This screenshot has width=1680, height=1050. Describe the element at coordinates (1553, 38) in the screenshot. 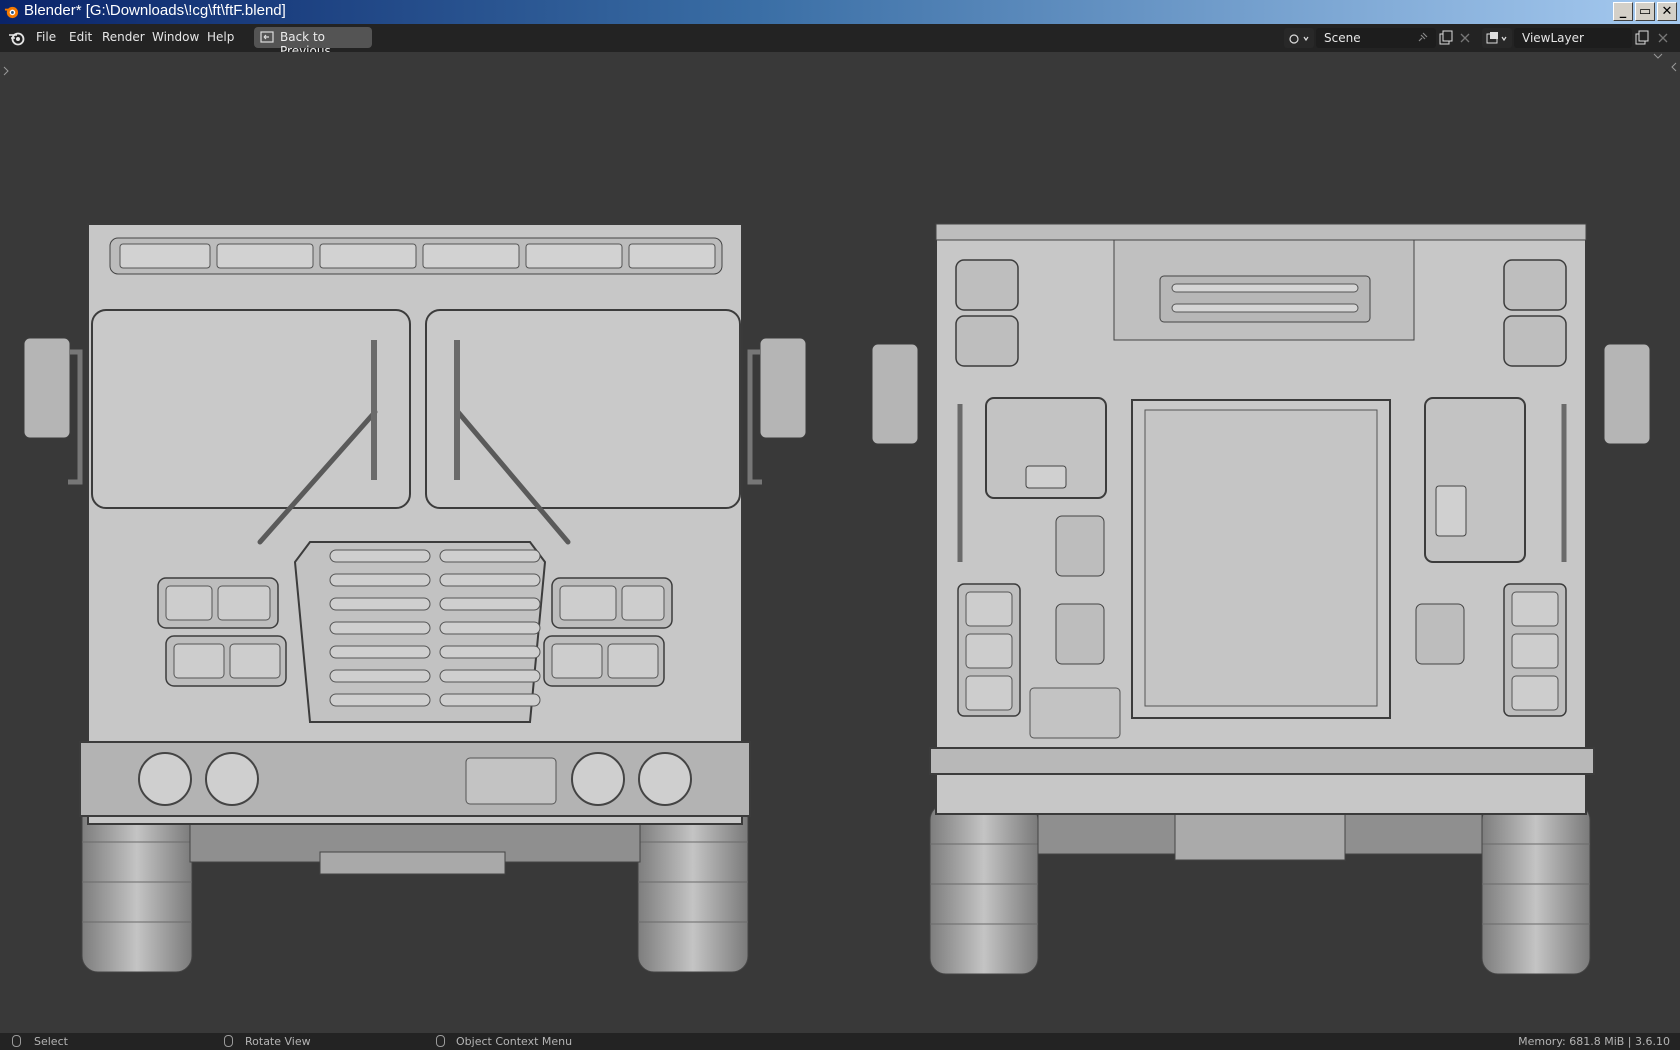

I see `viewlayer-name: ViewLayer` at that location.